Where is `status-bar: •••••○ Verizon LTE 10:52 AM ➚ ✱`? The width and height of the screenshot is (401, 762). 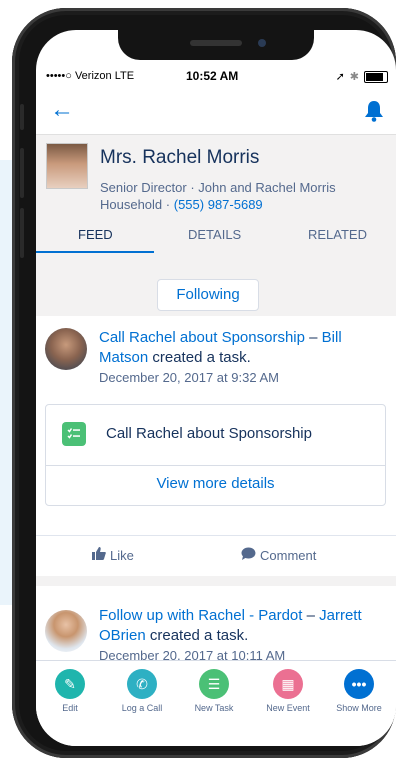 status-bar: •••••○ Verizon LTE 10:52 AM ➚ ✱ is located at coordinates (216, 78).